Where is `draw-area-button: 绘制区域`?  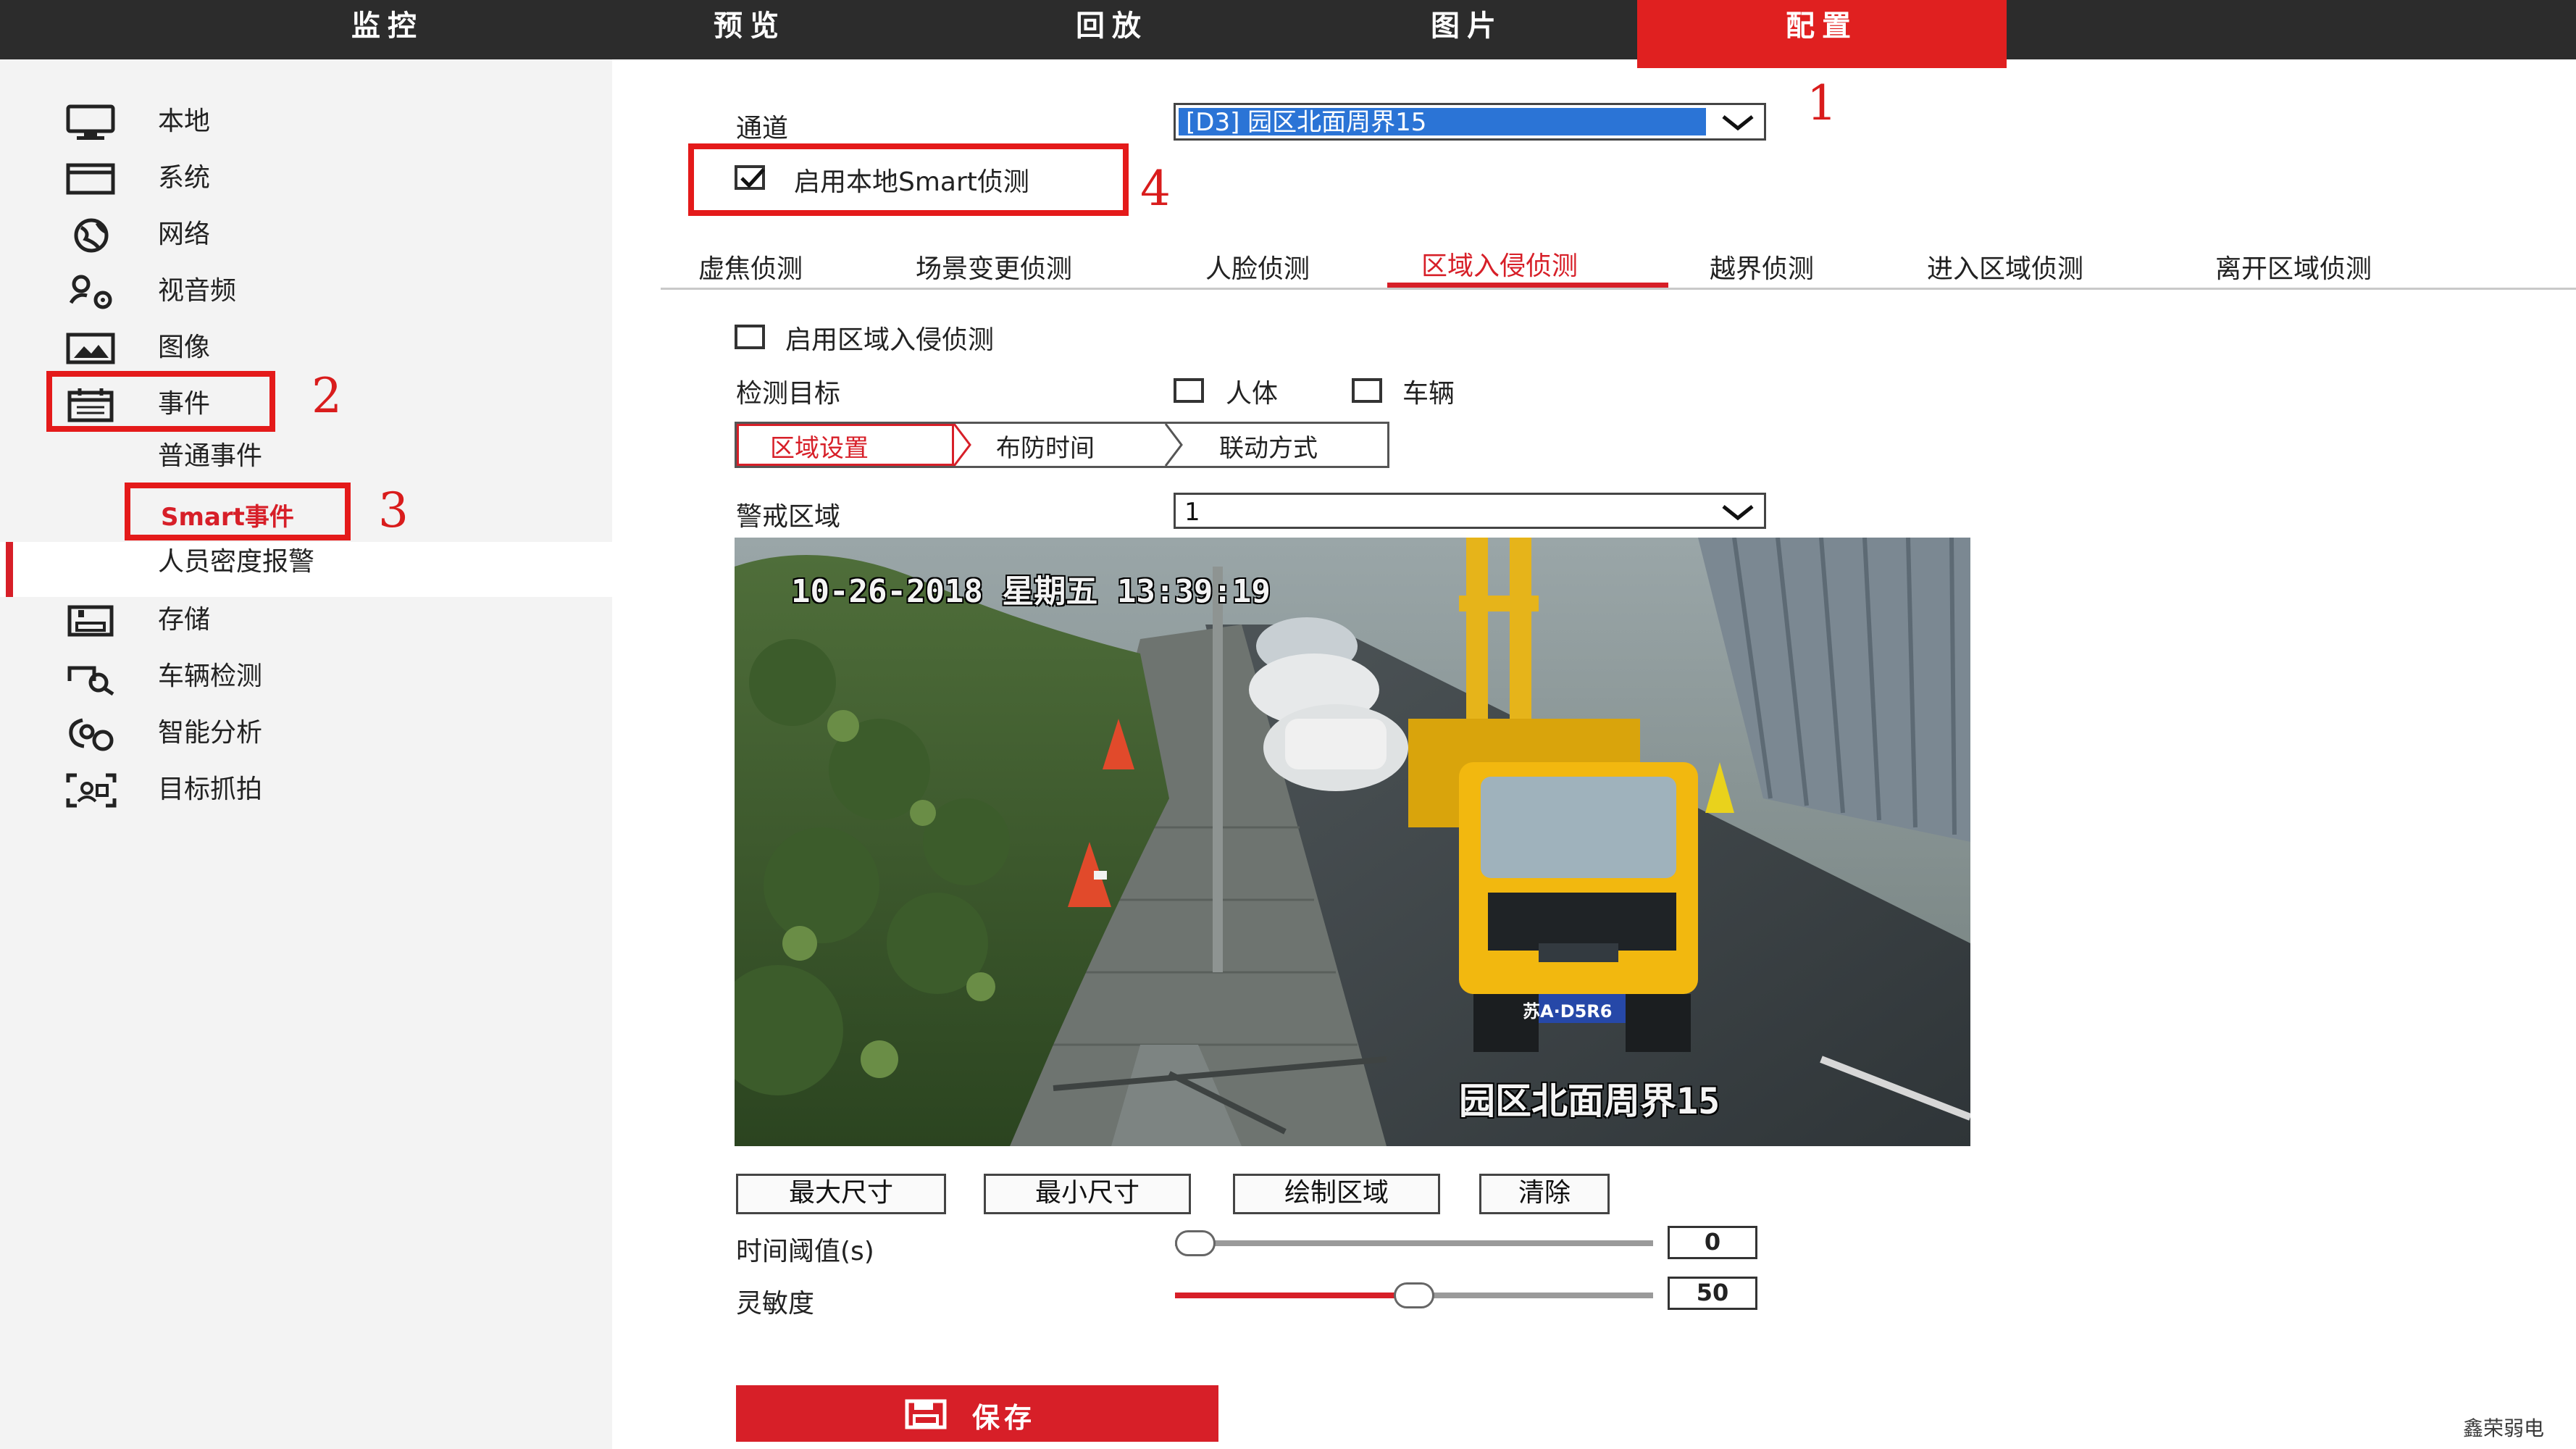 draw-area-button: 绘制区域 is located at coordinates (1336, 1194).